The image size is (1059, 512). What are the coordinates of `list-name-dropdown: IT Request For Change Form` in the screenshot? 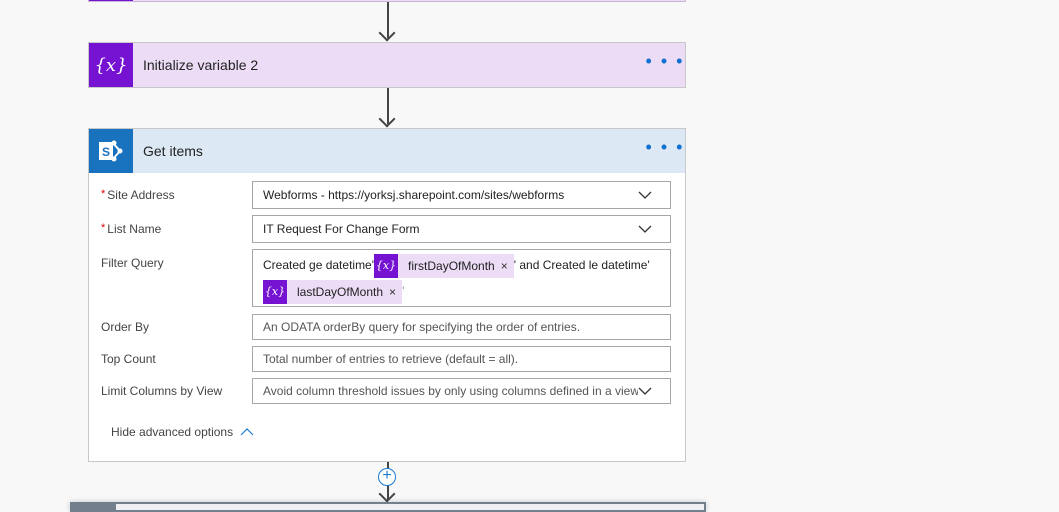 It's located at (461, 229).